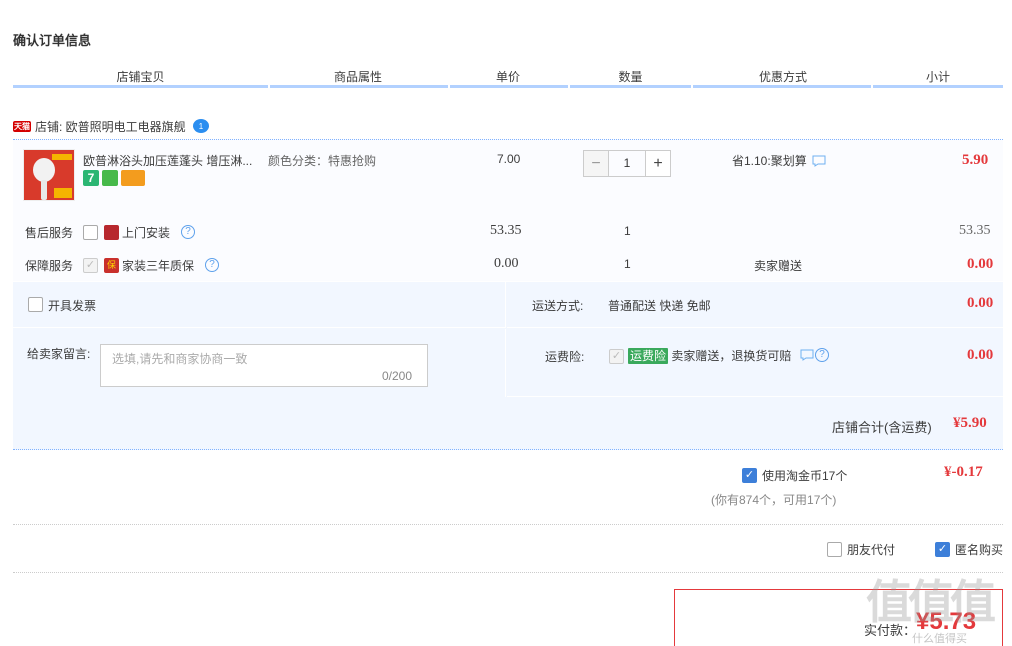  I want to click on install-subtotal: 53.35, so click(975, 230).